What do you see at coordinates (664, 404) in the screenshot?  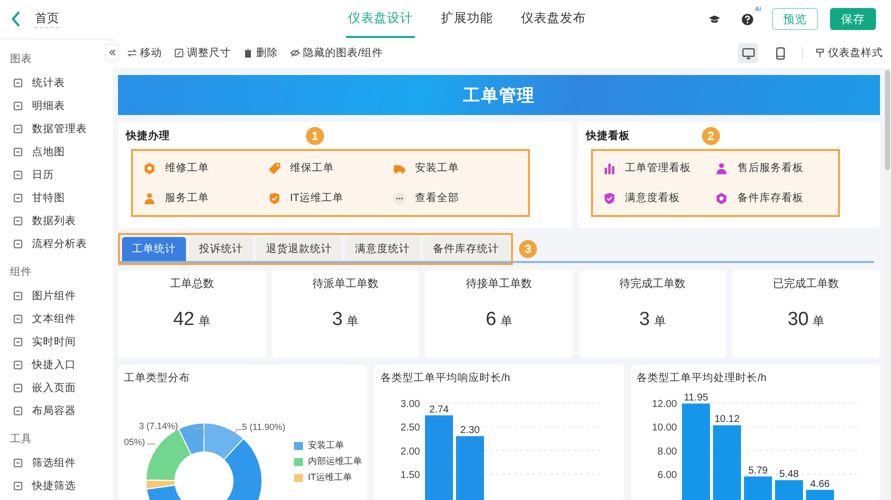 I see `axis-tick-label: 12.00` at bounding box center [664, 404].